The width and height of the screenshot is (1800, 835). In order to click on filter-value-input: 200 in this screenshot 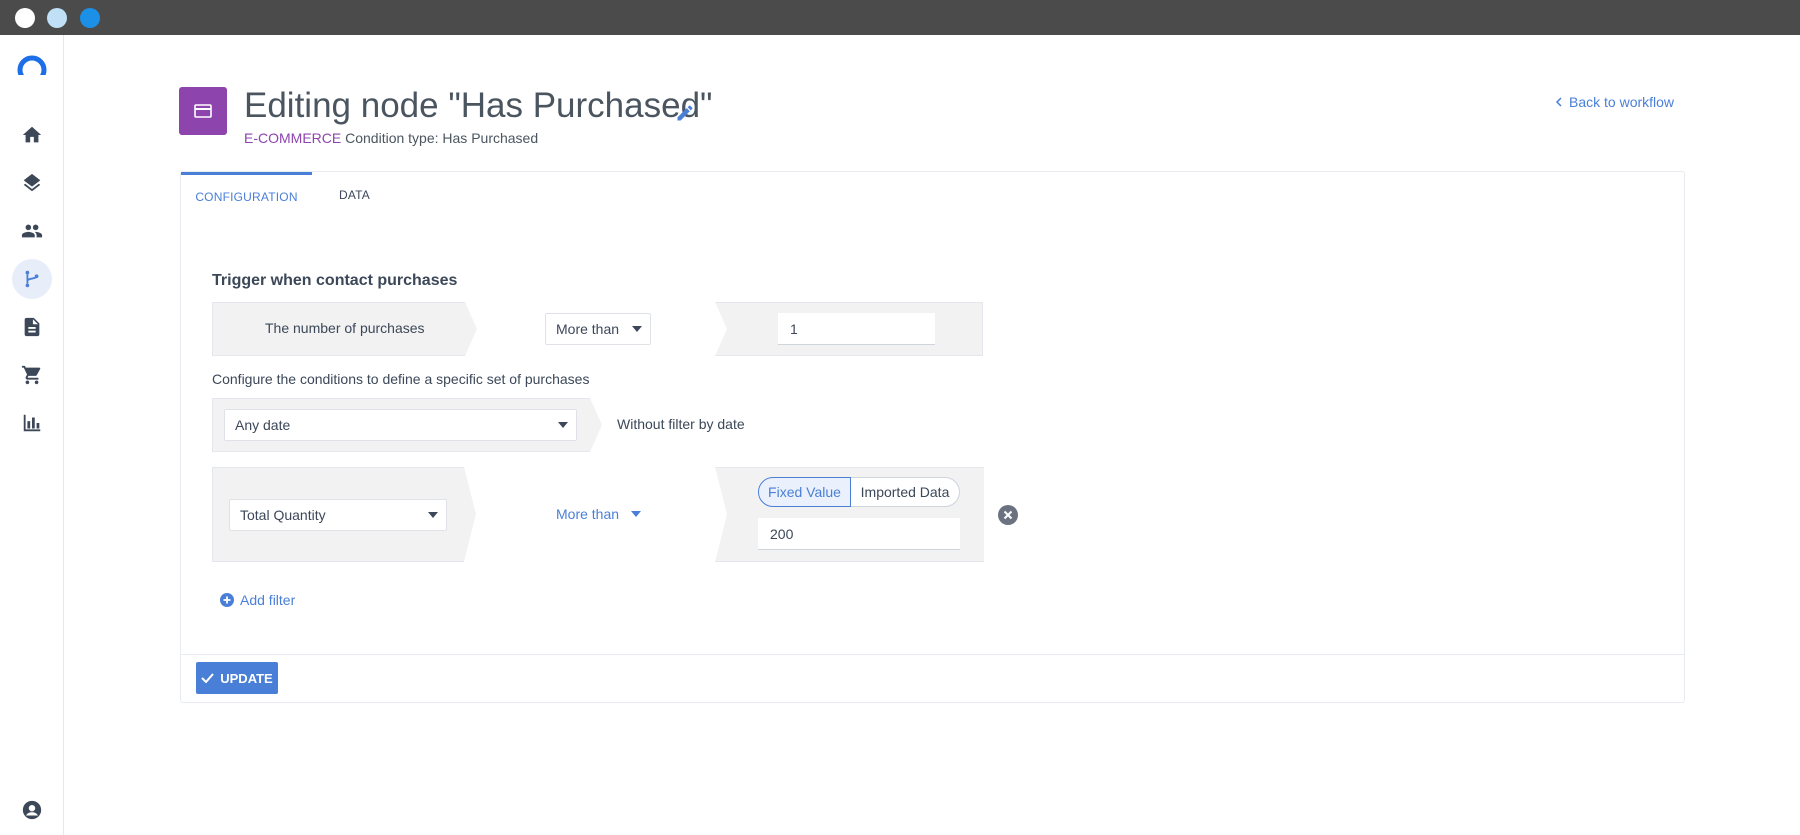, I will do `click(859, 534)`.